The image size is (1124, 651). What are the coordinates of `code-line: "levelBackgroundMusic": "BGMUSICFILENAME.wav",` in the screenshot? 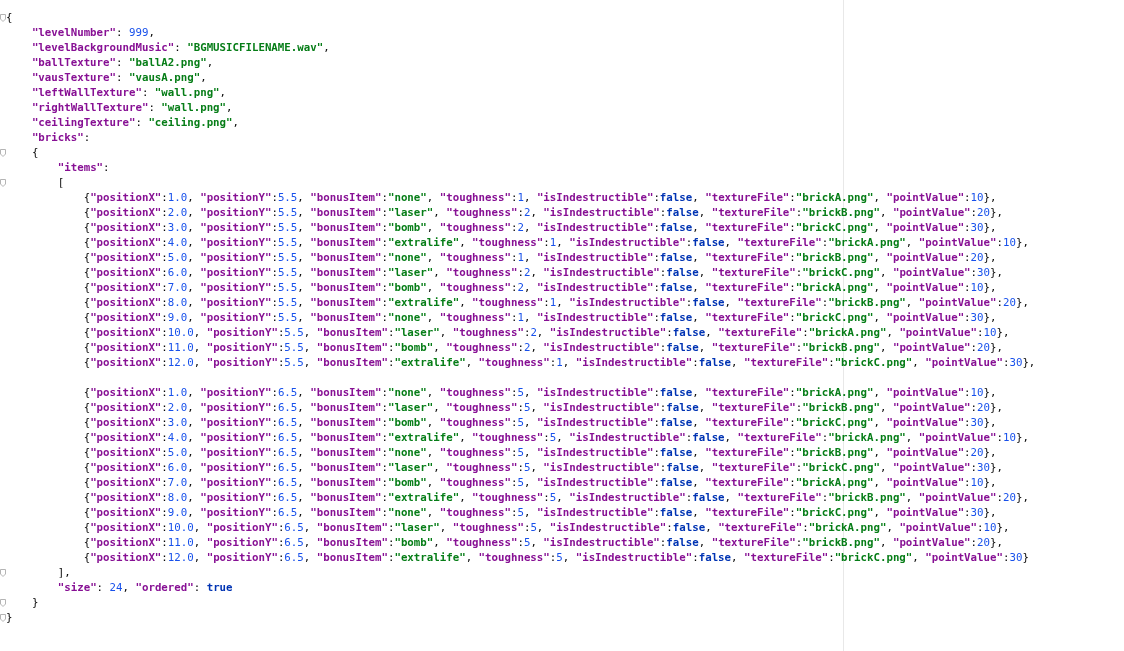 It's located at (180, 47).